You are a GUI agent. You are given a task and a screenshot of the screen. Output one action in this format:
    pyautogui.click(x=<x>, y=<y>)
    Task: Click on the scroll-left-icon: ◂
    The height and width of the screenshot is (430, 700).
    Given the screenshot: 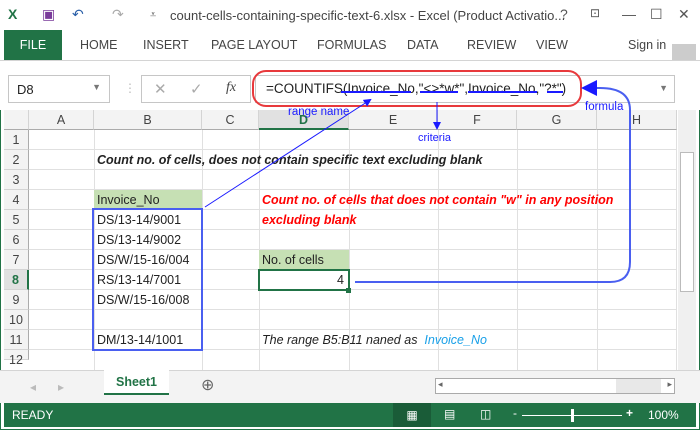 What is the action you would take?
    pyautogui.click(x=33, y=387)
    